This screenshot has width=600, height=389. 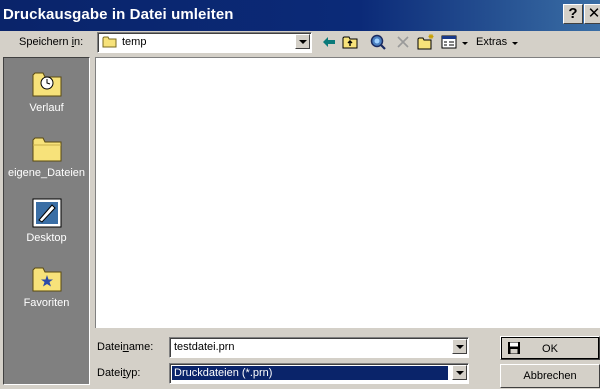 What do you see at coordinates (46, 303) in the screenshot?
I see `places-item-label: Favoriten` at bounding box center [46, 303].